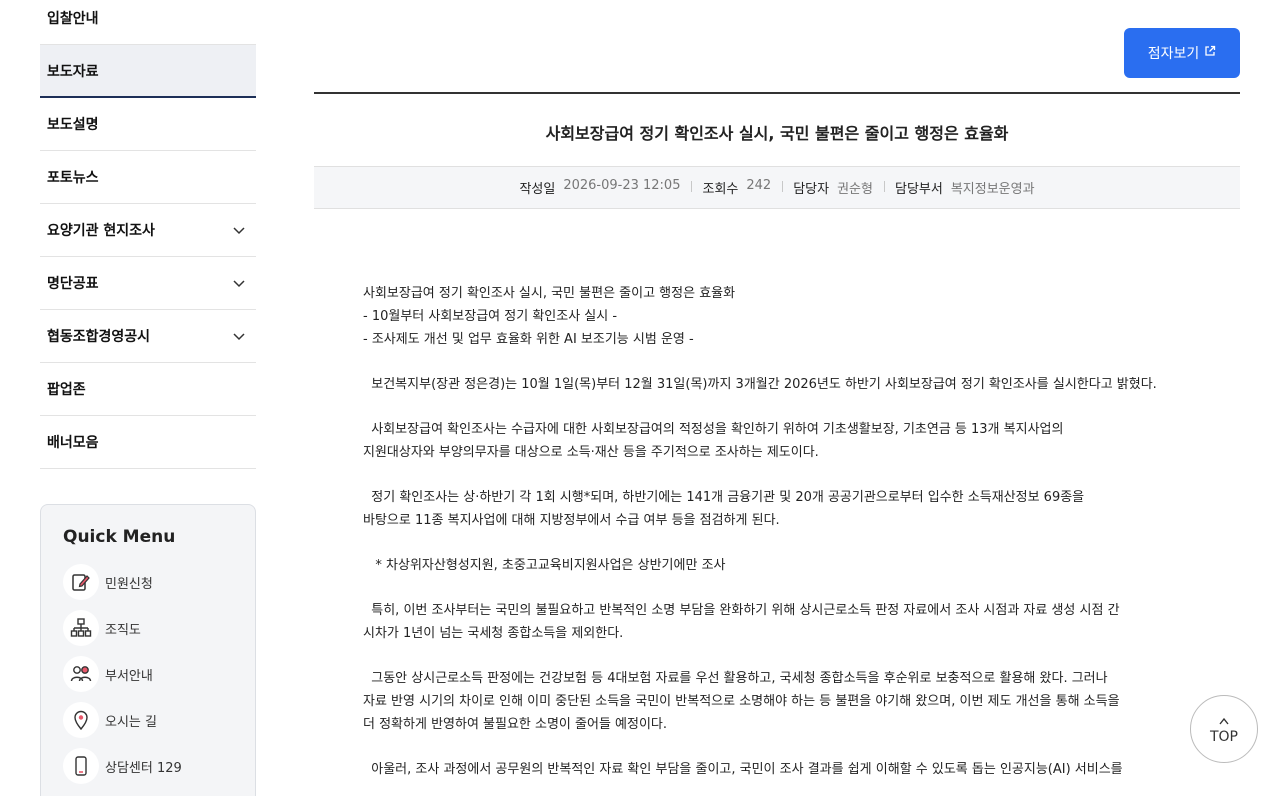  I want to click on quick-item-civil-petition: 민원신청, so click(159, 582).